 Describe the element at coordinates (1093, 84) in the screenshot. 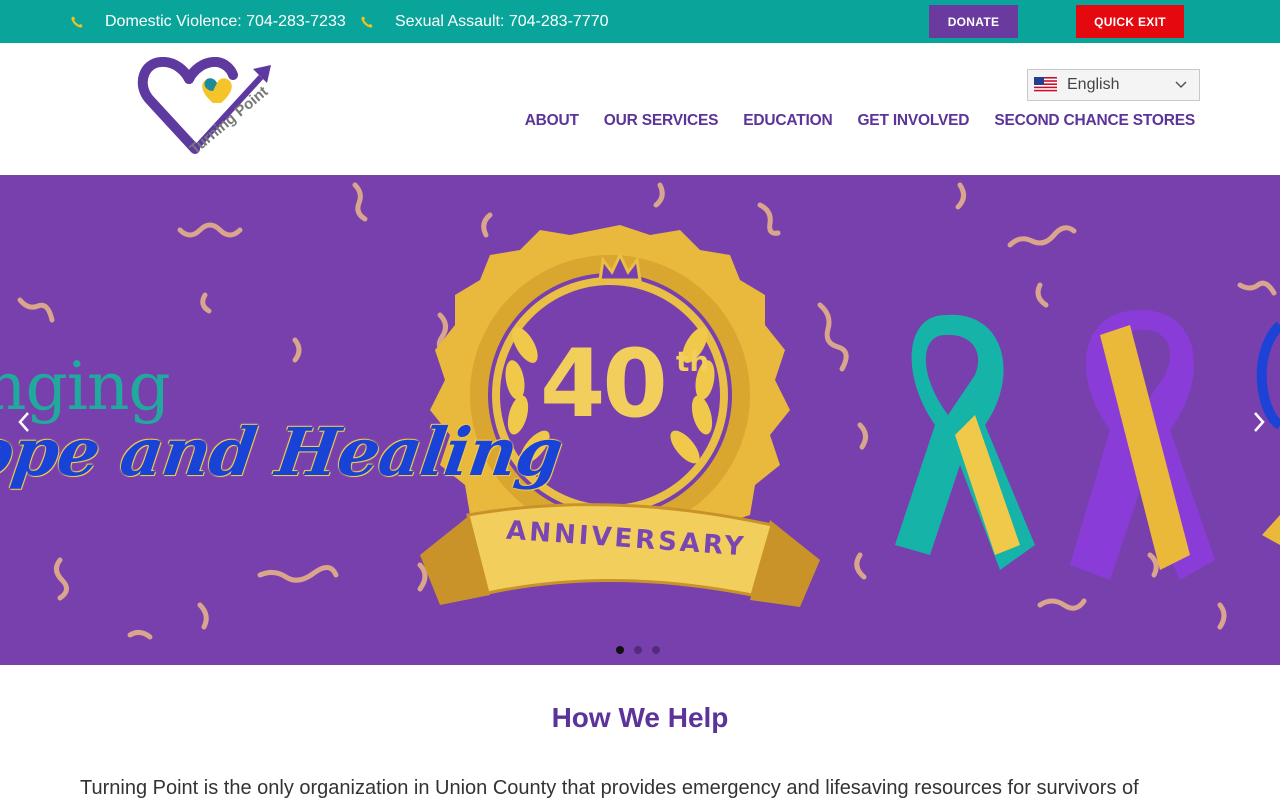

I see `language-selected: English` at that location.